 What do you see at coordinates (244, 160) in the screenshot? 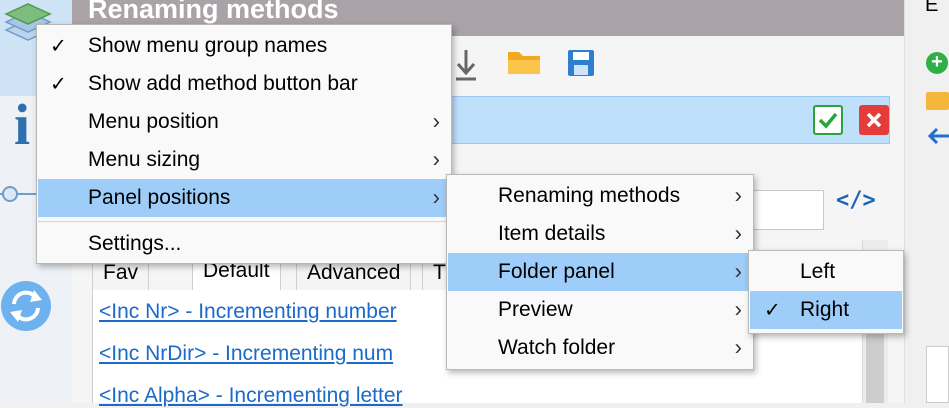
I see `menu-item-menu-sizing: Menu sizing ›` at bounding box center [244, 160].